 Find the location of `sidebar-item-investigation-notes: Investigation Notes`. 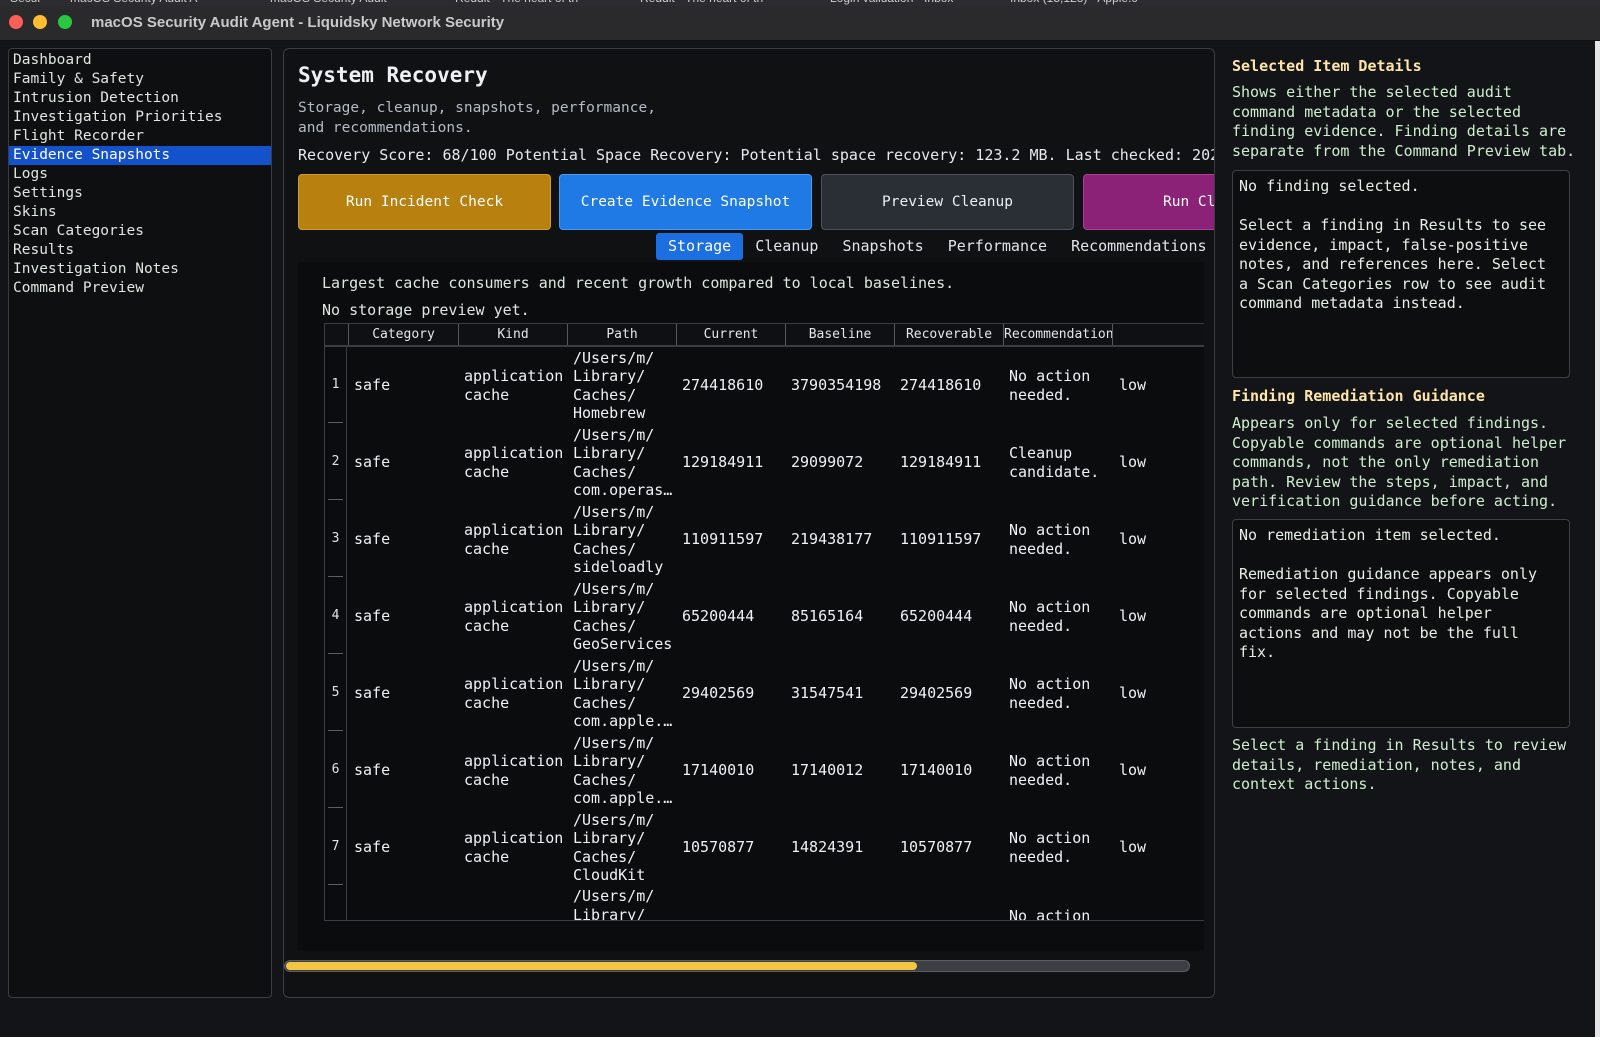

sidebar-item-investigation-notes: Investigation Notes is located at coordinates (140, 269).